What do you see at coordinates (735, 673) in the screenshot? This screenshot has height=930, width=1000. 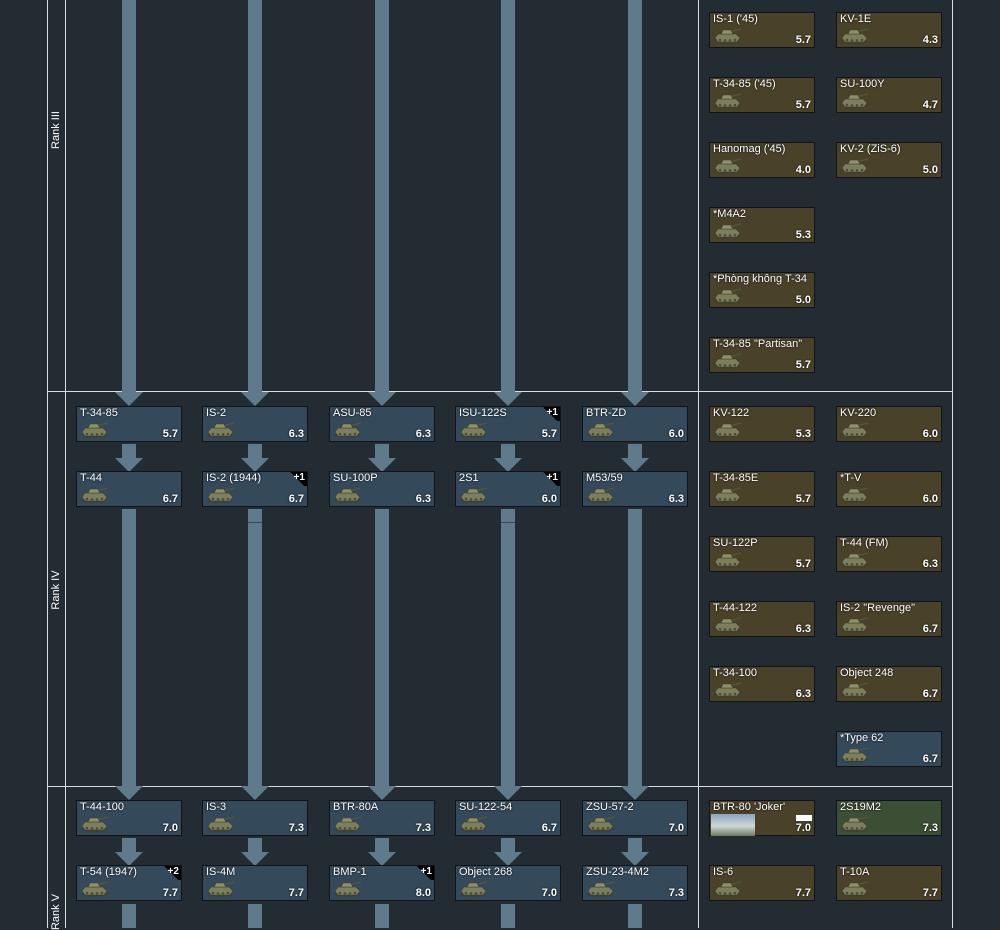 I see `vehicle-name: T-34-100` at bounding box center [735, 673].